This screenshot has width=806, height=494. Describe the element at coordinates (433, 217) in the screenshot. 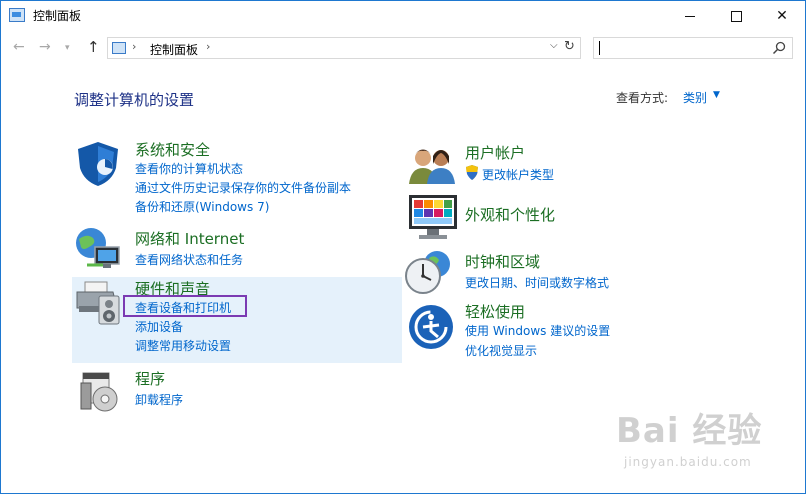

I see `monitor-icon` at that location.